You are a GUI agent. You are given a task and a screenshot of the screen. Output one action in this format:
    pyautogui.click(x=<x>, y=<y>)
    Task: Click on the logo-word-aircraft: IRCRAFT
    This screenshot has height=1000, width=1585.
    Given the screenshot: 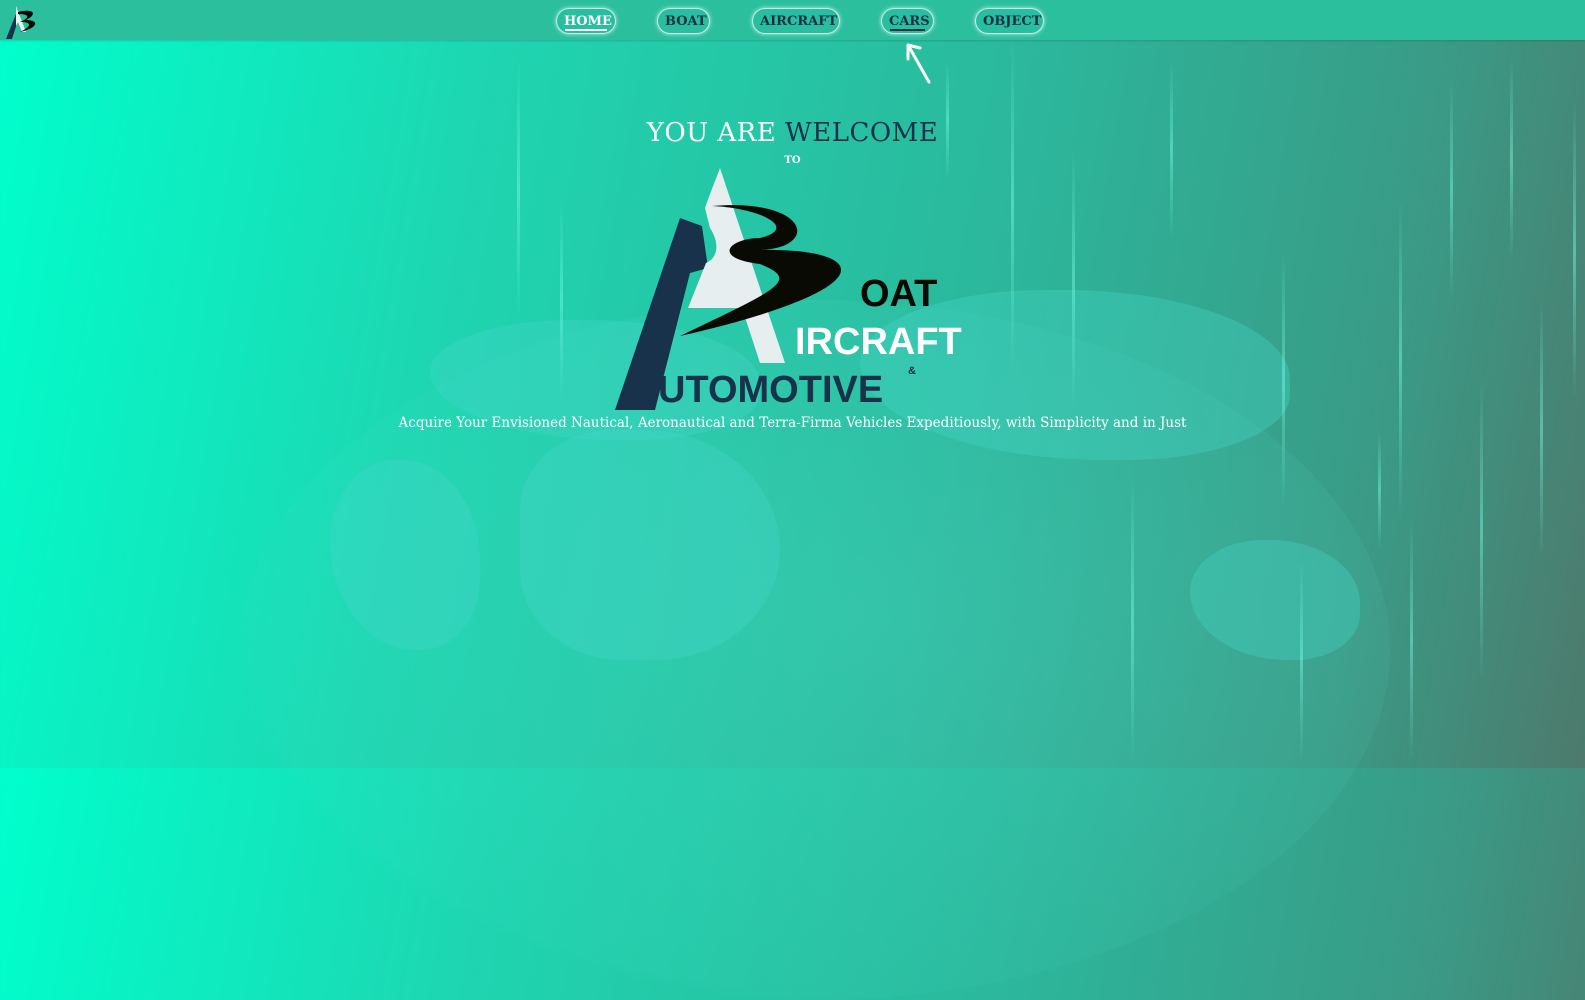 What is the action you would take?
    pyautogui.click(x=878, y=342)
    